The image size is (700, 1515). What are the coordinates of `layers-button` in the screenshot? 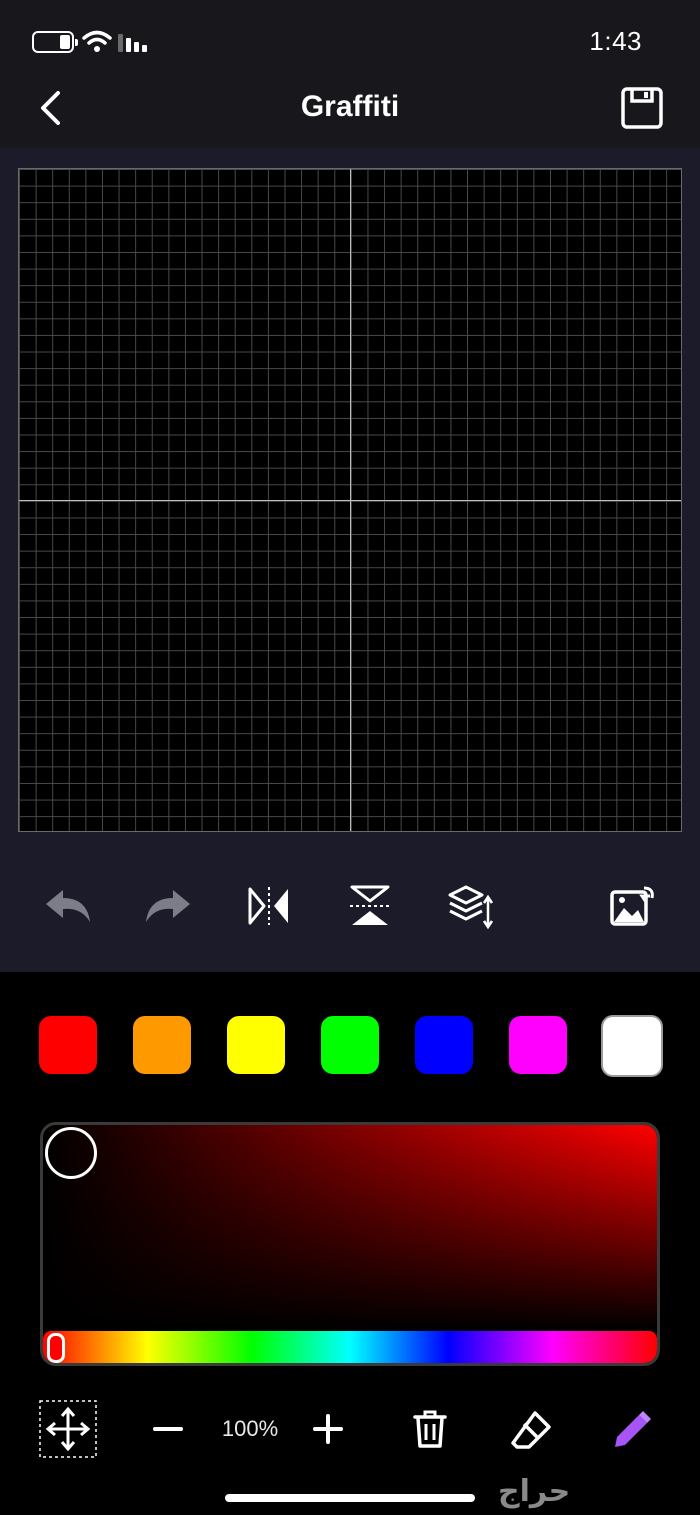 It's located at (470, 906).